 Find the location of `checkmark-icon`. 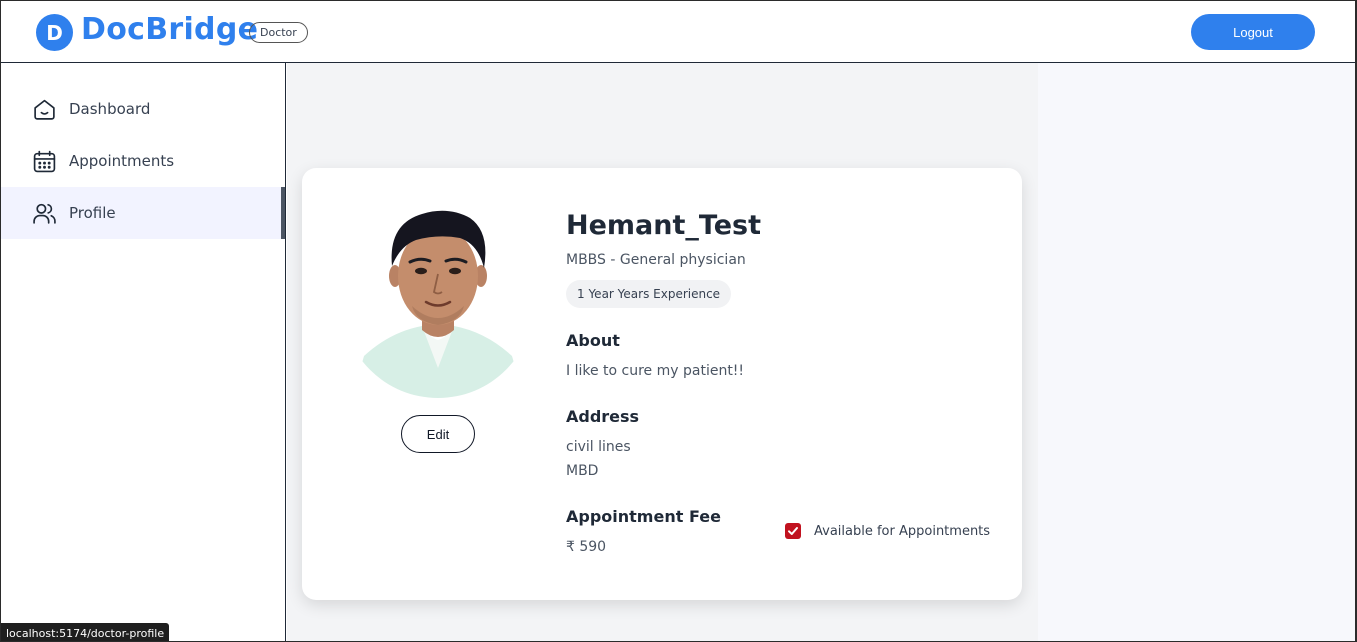

checkmark-icon is located at coordinates (793, 531).